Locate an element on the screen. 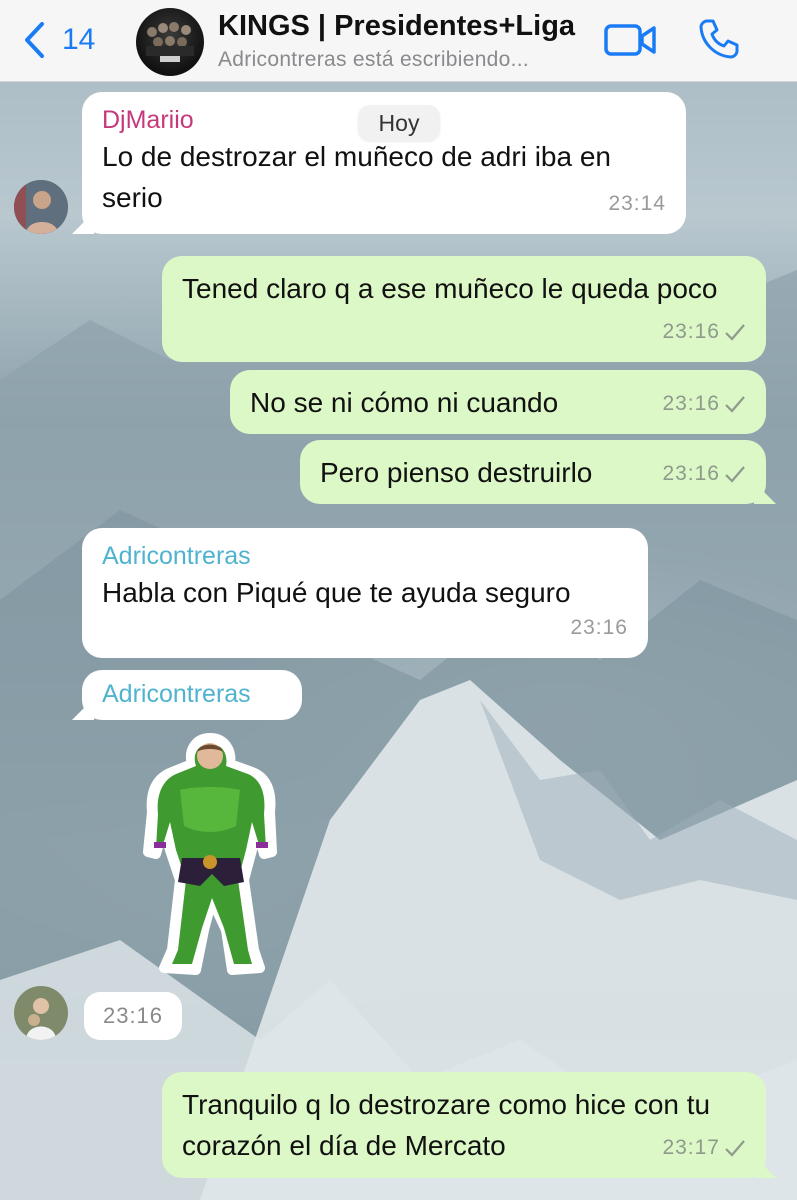 The width and height of the screenshot is (797, 1200). message-meta: 23:17 is located at coordinates (704, 1147).